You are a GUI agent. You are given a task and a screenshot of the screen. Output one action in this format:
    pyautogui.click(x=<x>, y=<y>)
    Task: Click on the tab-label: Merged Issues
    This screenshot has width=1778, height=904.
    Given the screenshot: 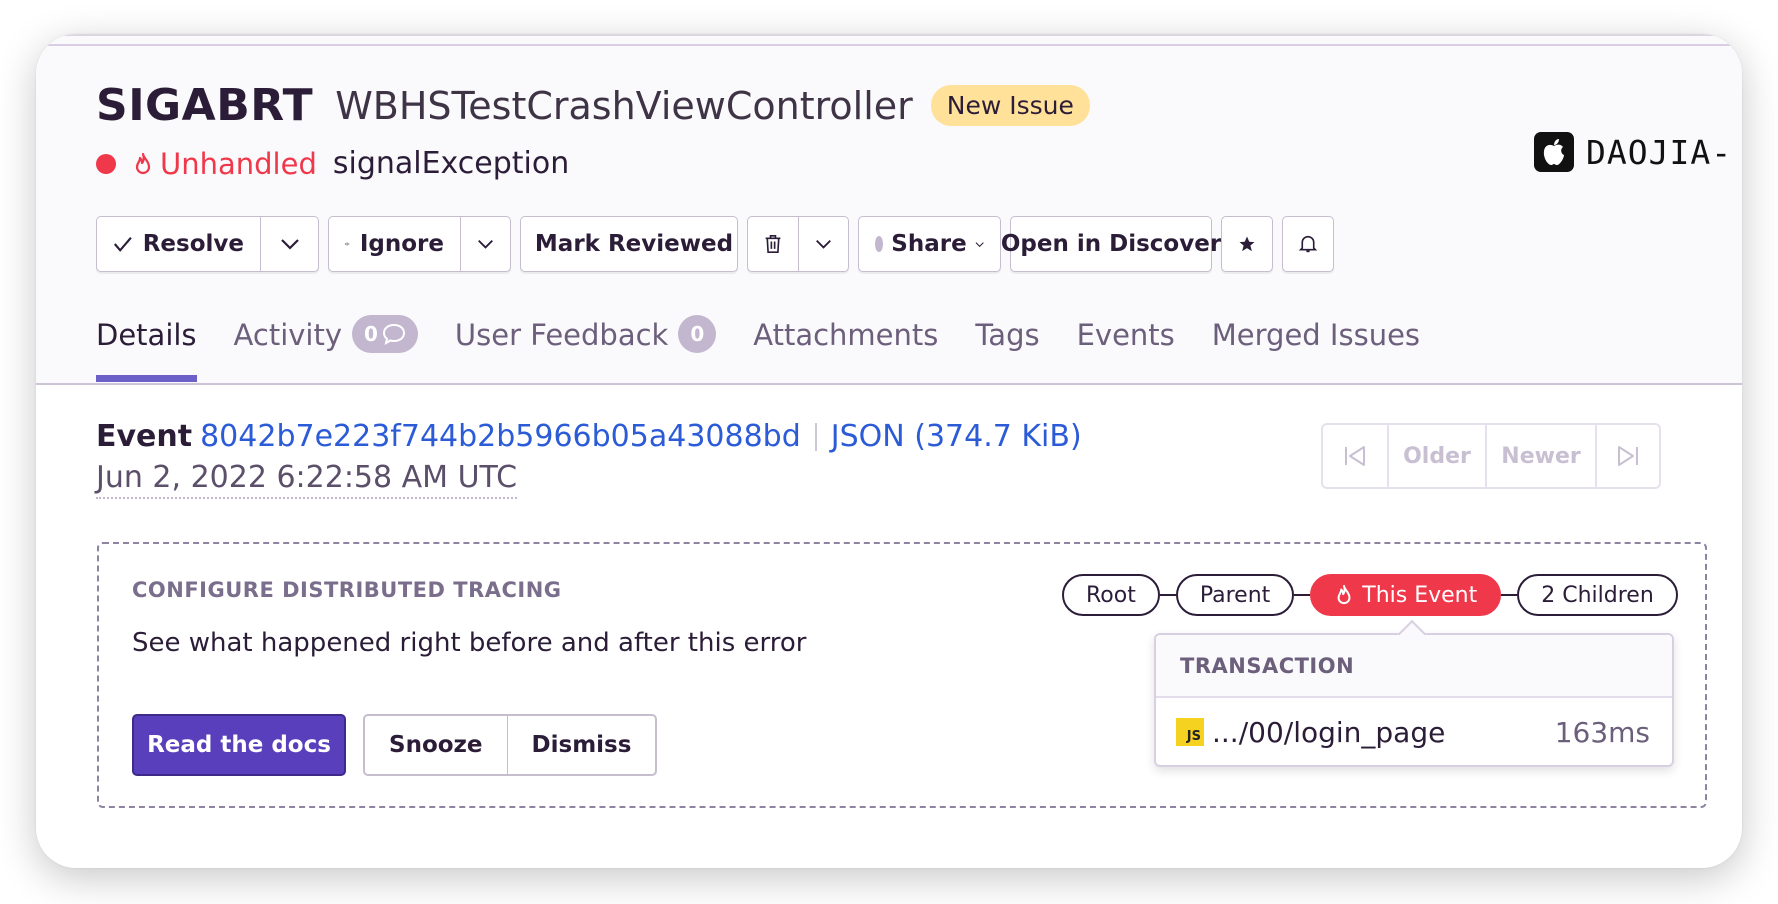 What is the action you would take?
    pyautogui.click(x=1316, y=335)
    